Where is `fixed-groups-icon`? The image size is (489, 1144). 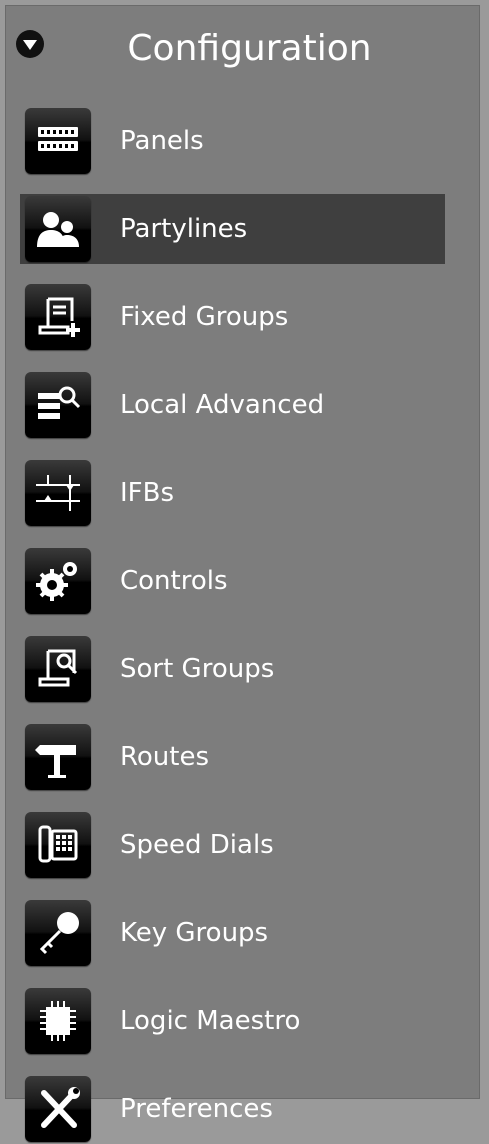 fixed-groups-icon is located at coordinates (58, 317).